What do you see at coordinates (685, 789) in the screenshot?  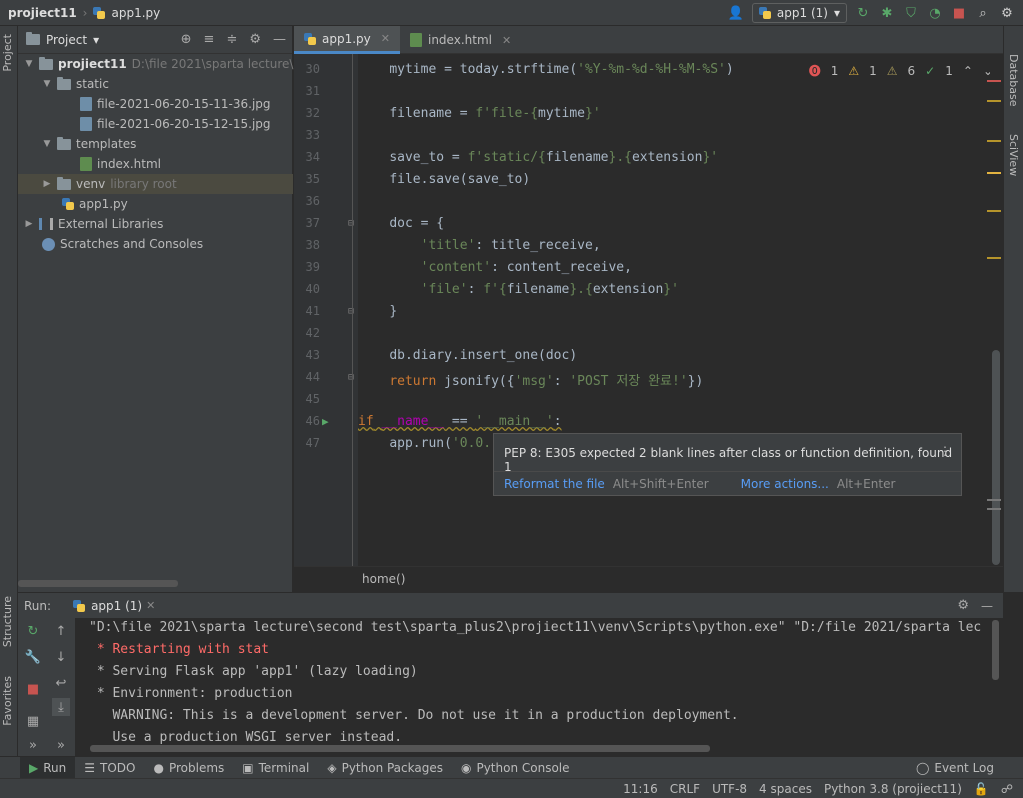 I see `line-separator: CRLF` at bounding box center [685, 789].